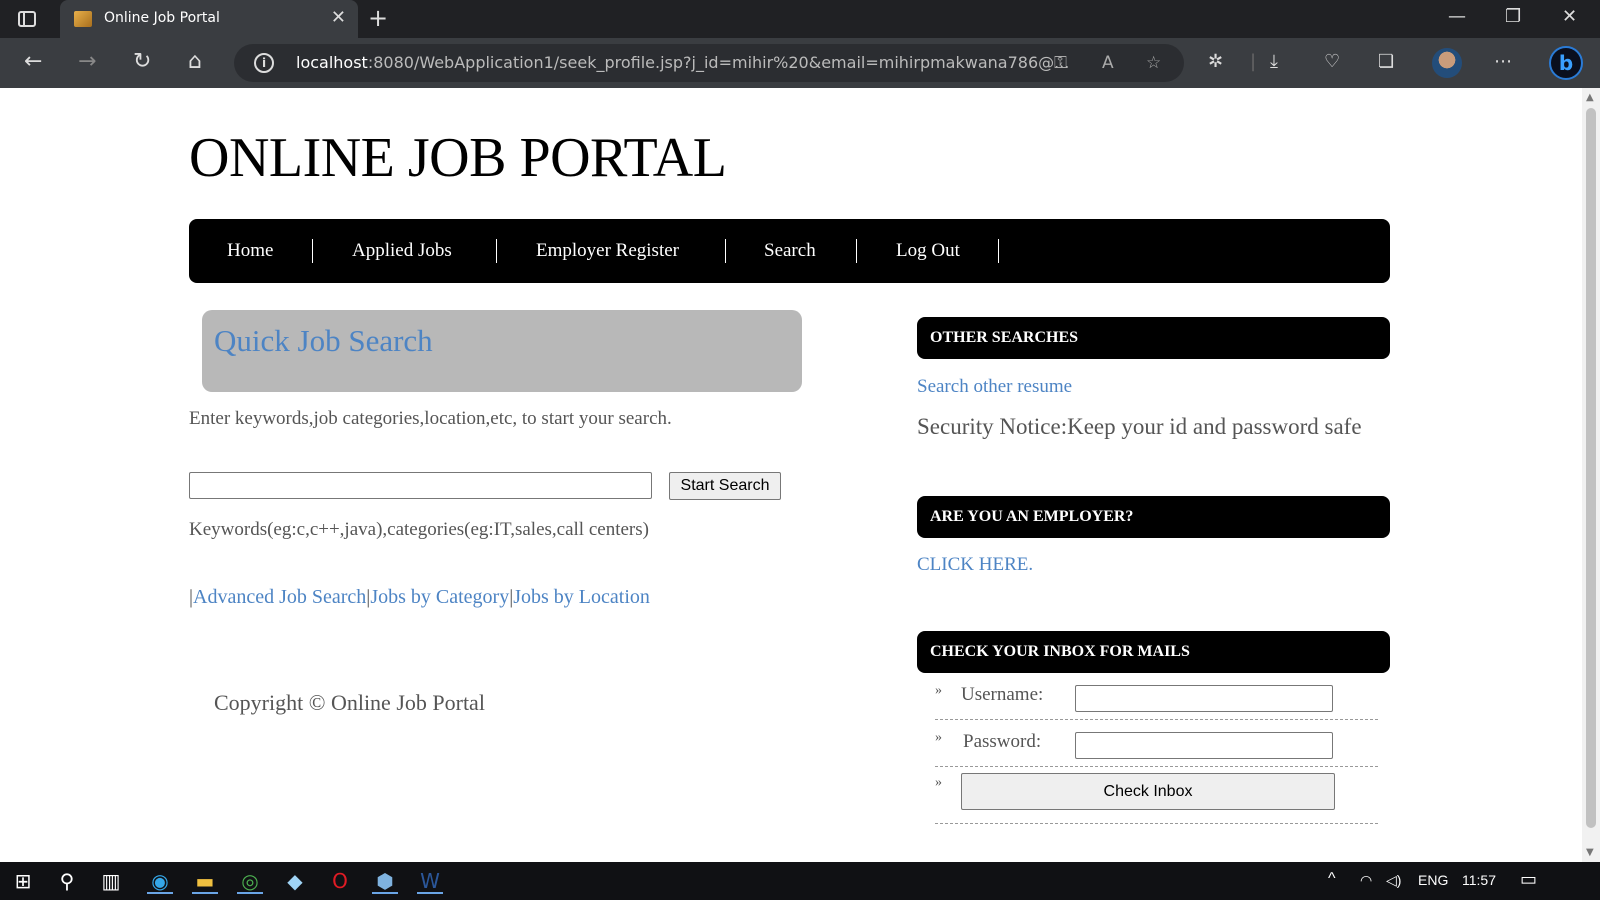 The height and width of the screenshot is (900, 1600). I want to click on advanced-job-search-link: Advanced Job Search, so click(279, 597).